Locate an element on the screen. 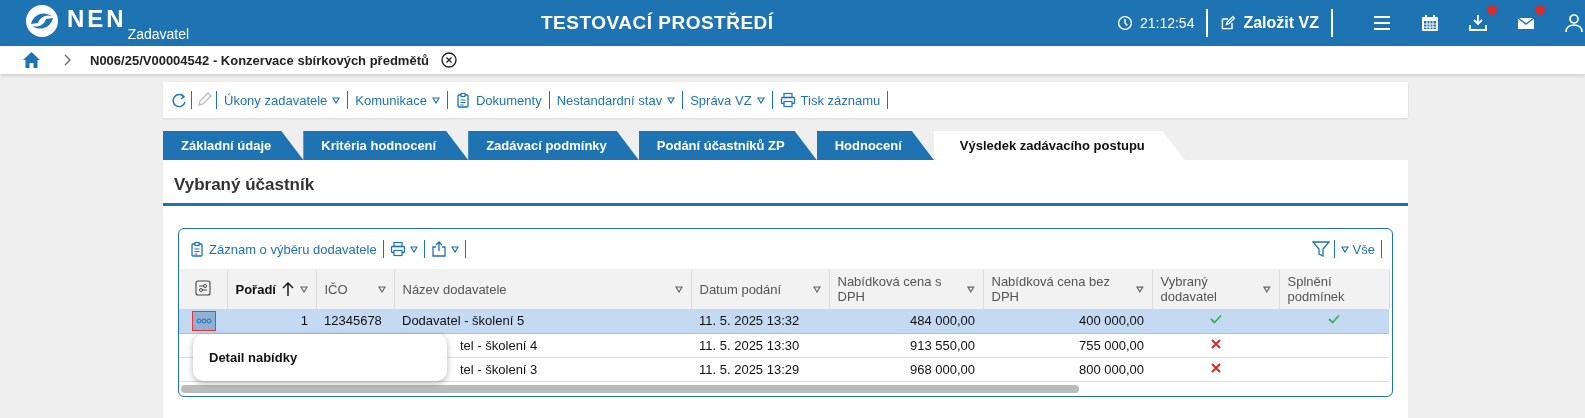  table-cell: Dodavatel - školení 5 is located at coordinates (463, 321).